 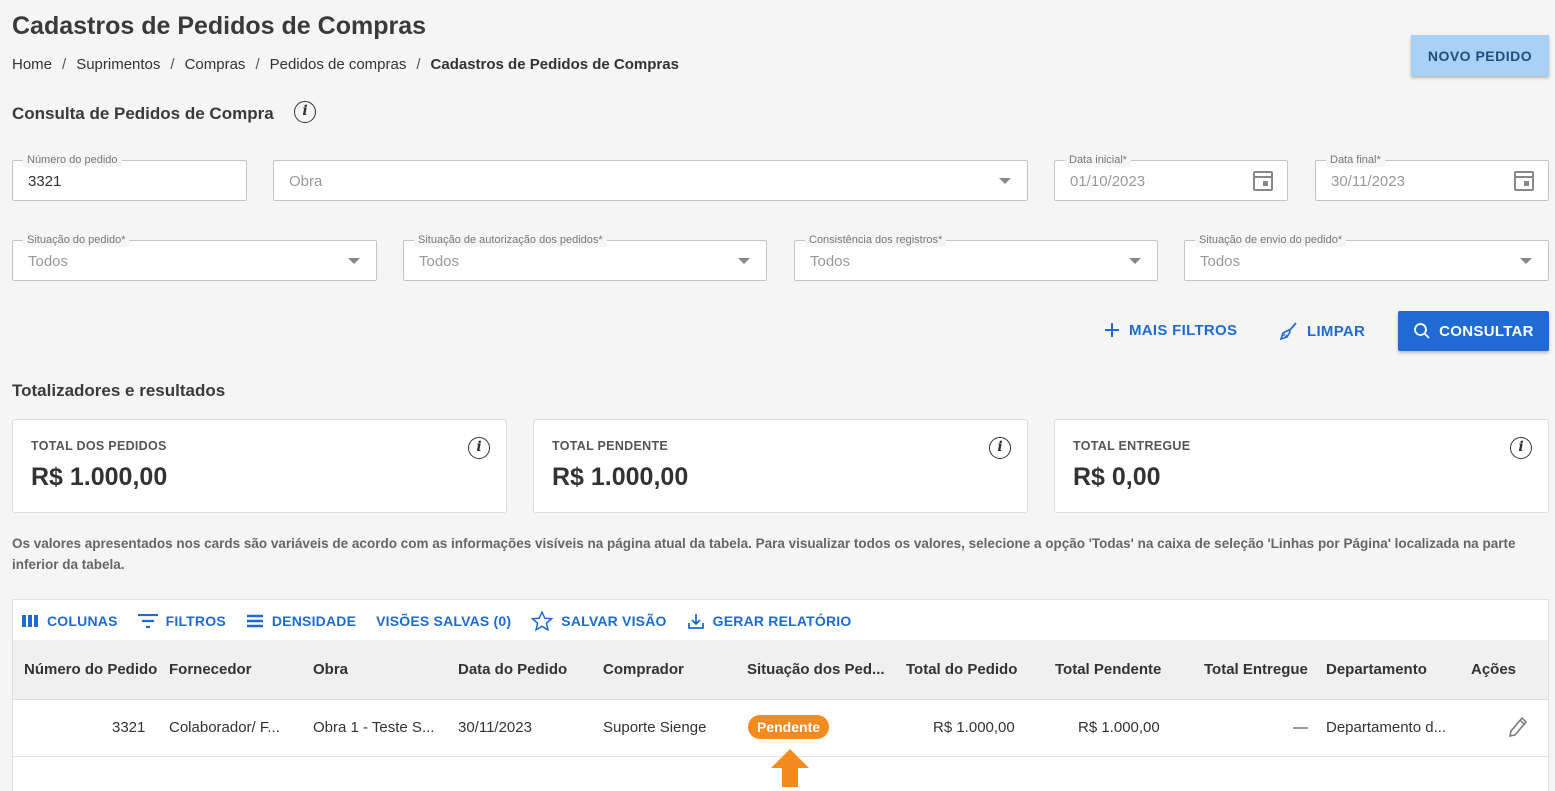 What do you see at coordinates (495, 727) in the screenshot?
I see `cell-data: 30/11/2023` at bounding box center [495, 727].